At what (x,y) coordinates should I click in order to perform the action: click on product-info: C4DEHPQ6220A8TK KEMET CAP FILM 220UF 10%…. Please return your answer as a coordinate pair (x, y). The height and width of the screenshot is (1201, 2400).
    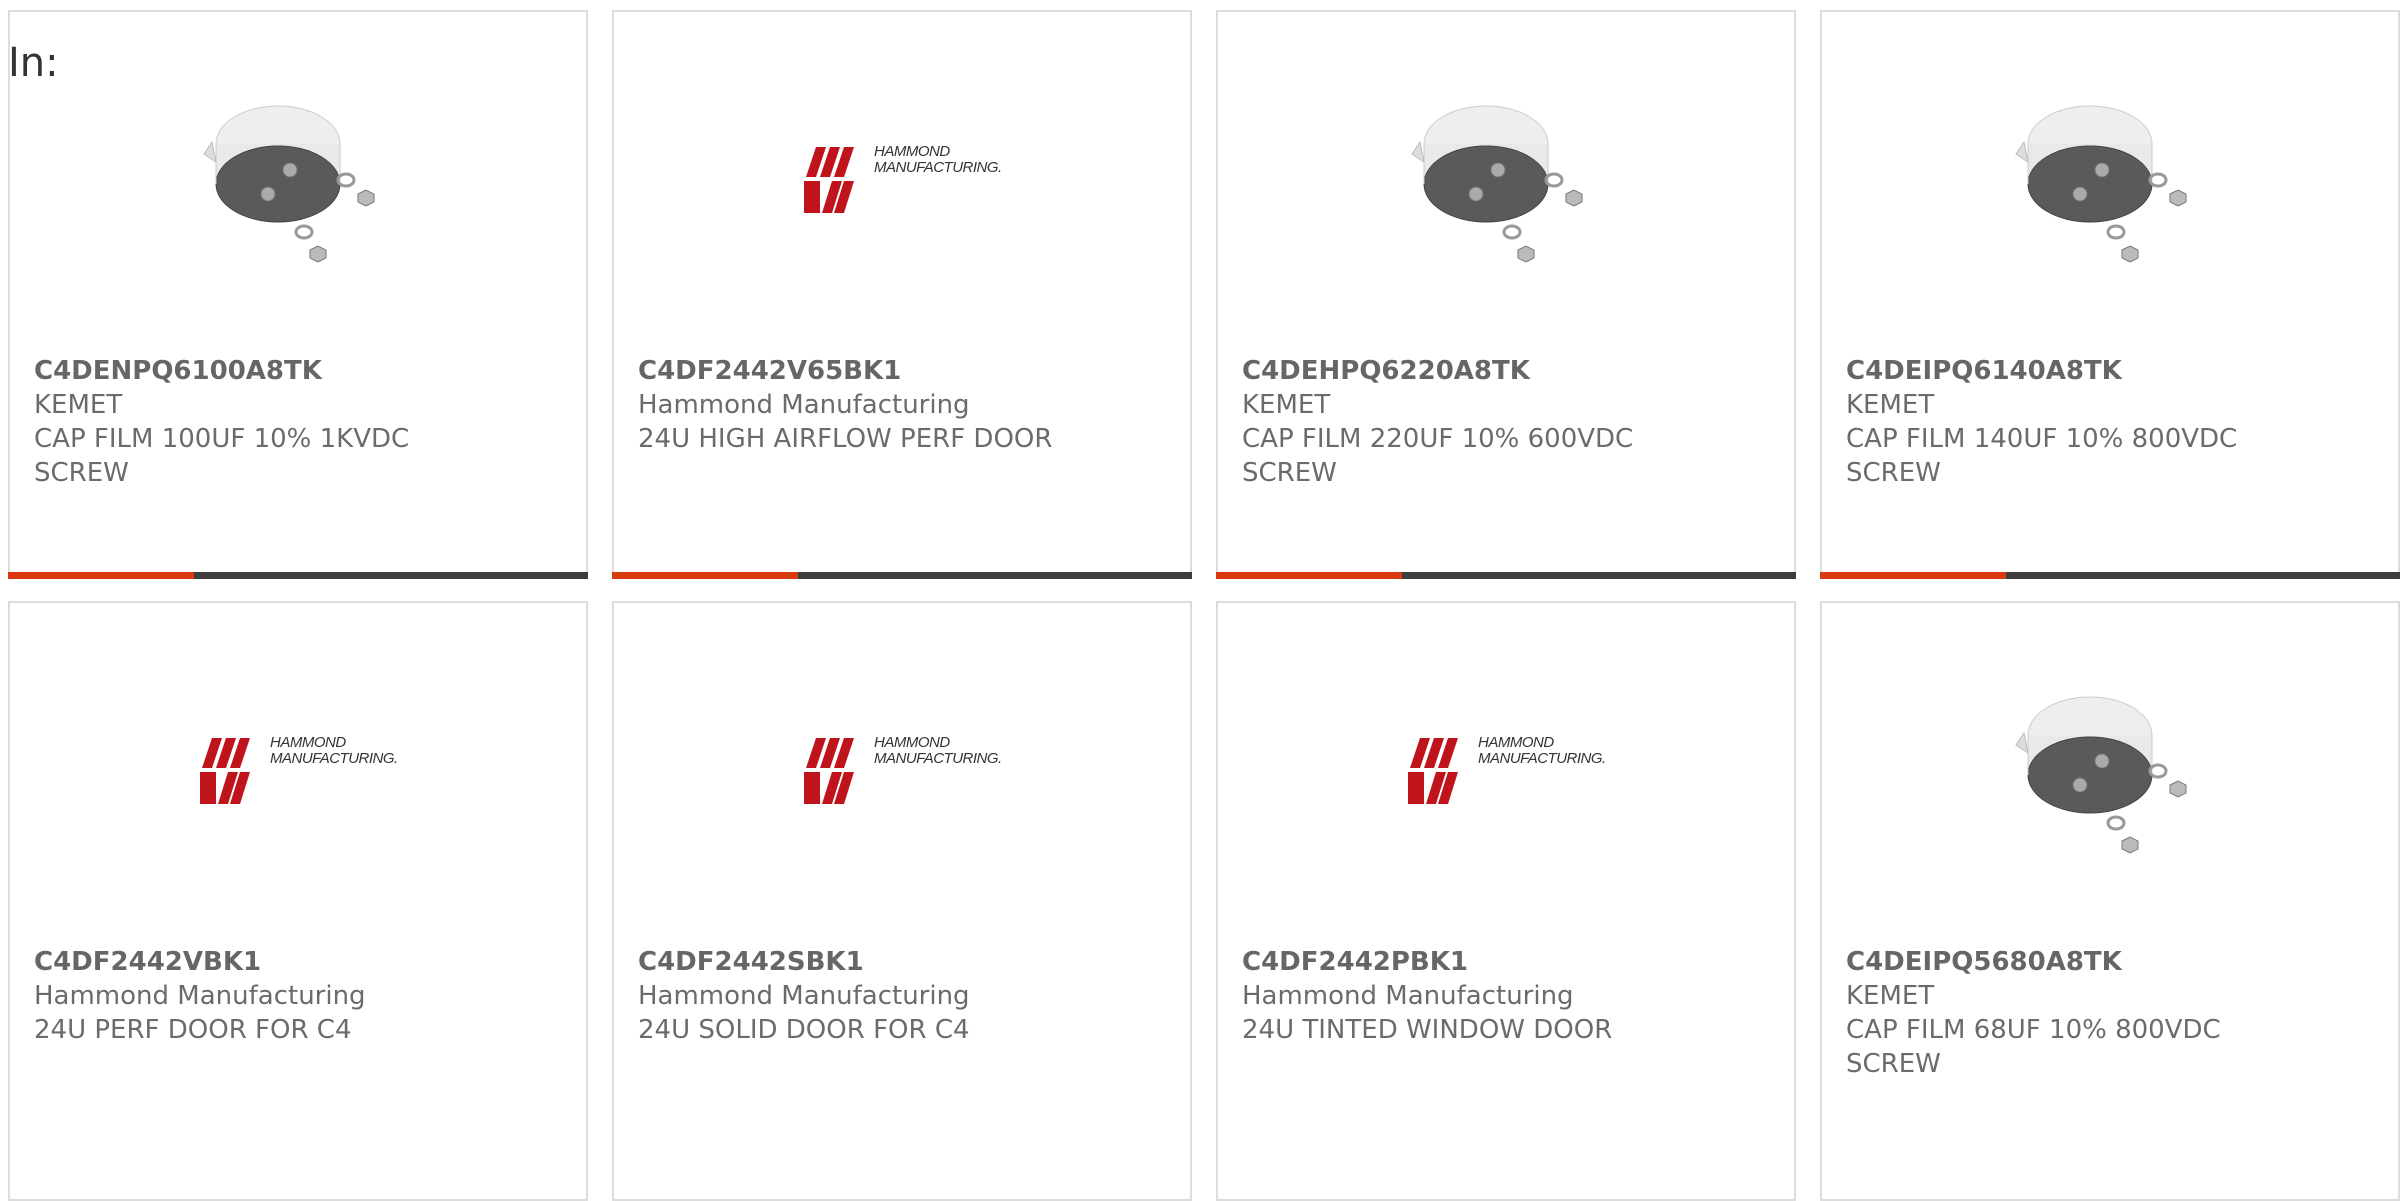
    Looking at the image, I should click on (1506, 422).